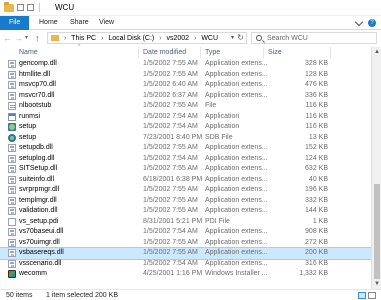  What do you see at coordinates (190, 8) in the screenshot?
I see `title-bar: WCU` at bounding box center [190, 8].